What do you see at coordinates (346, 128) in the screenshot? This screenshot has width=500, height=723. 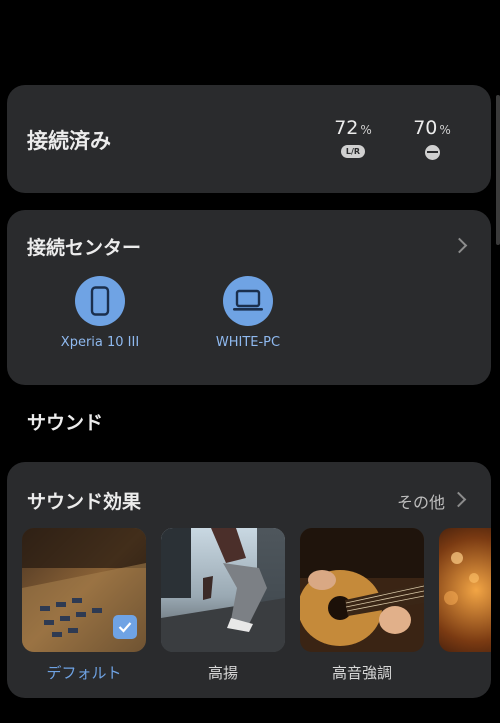 I see `earbuds-battery-value: 72` at bounding box center [346, 128].